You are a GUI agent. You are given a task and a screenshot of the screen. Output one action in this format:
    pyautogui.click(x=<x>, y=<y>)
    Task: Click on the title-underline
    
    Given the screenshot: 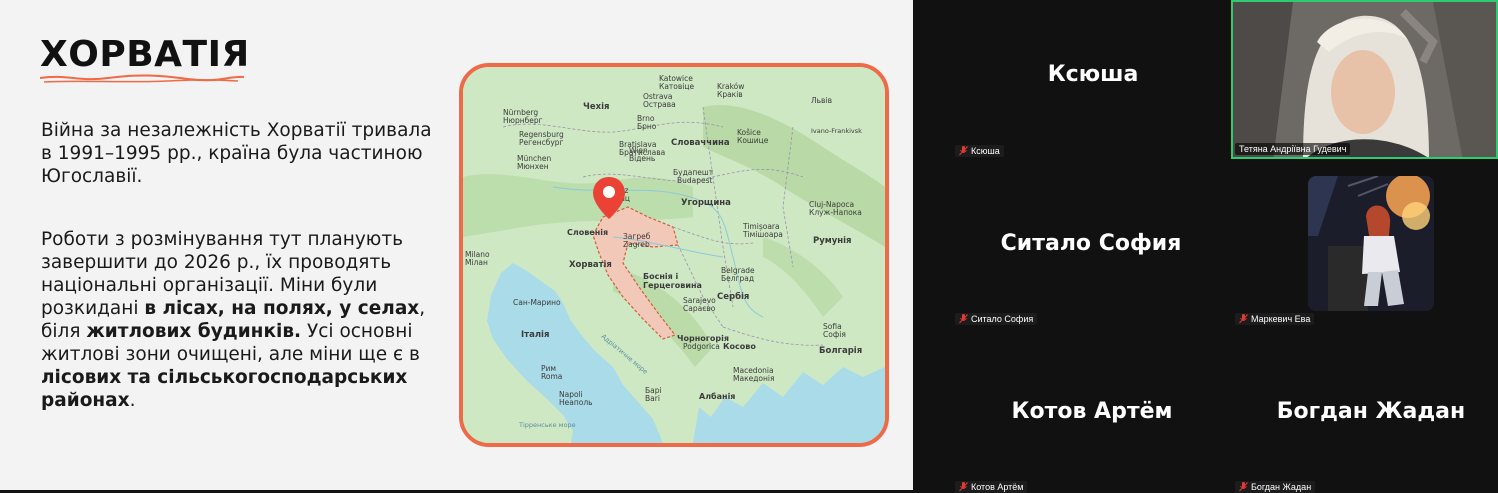 What is the action you would take?
    pyautogui.click(x=142, y=78)
    